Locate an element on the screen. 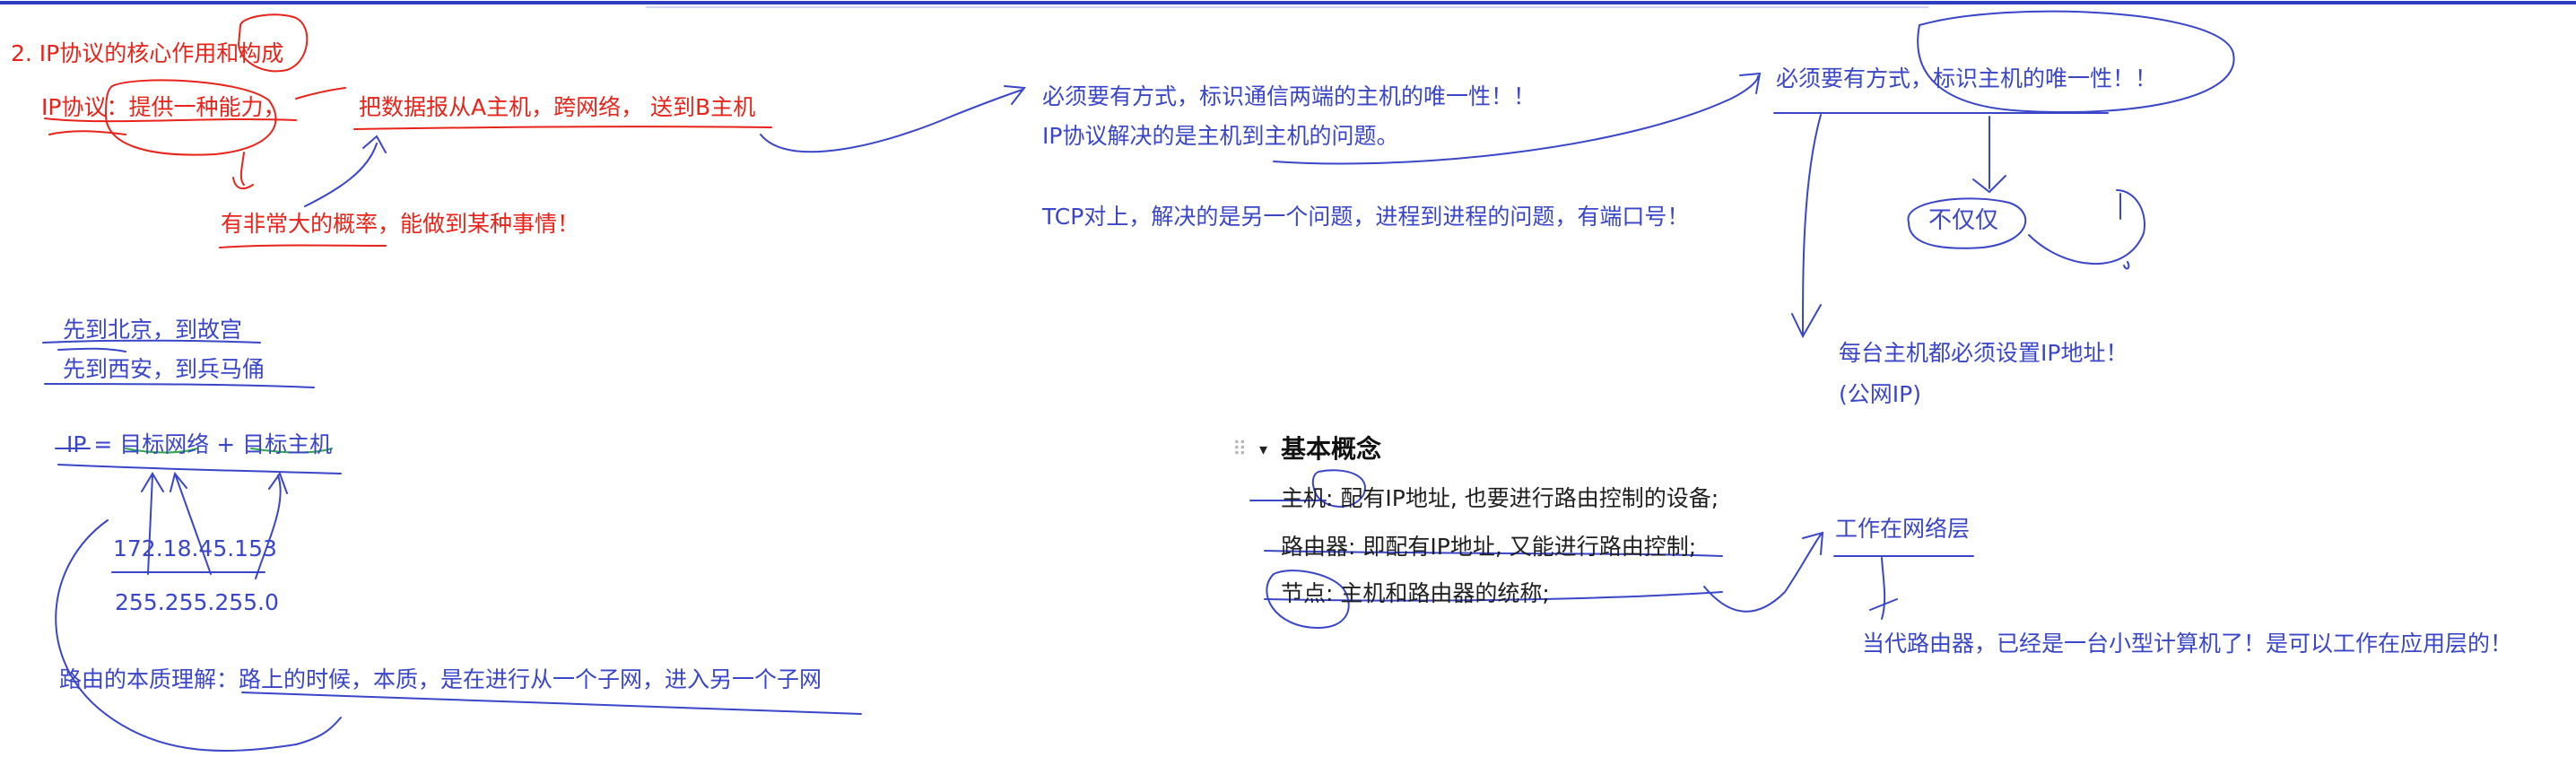  network-layer-note: 工作在网络层 is located at coordinates (1903, 529).